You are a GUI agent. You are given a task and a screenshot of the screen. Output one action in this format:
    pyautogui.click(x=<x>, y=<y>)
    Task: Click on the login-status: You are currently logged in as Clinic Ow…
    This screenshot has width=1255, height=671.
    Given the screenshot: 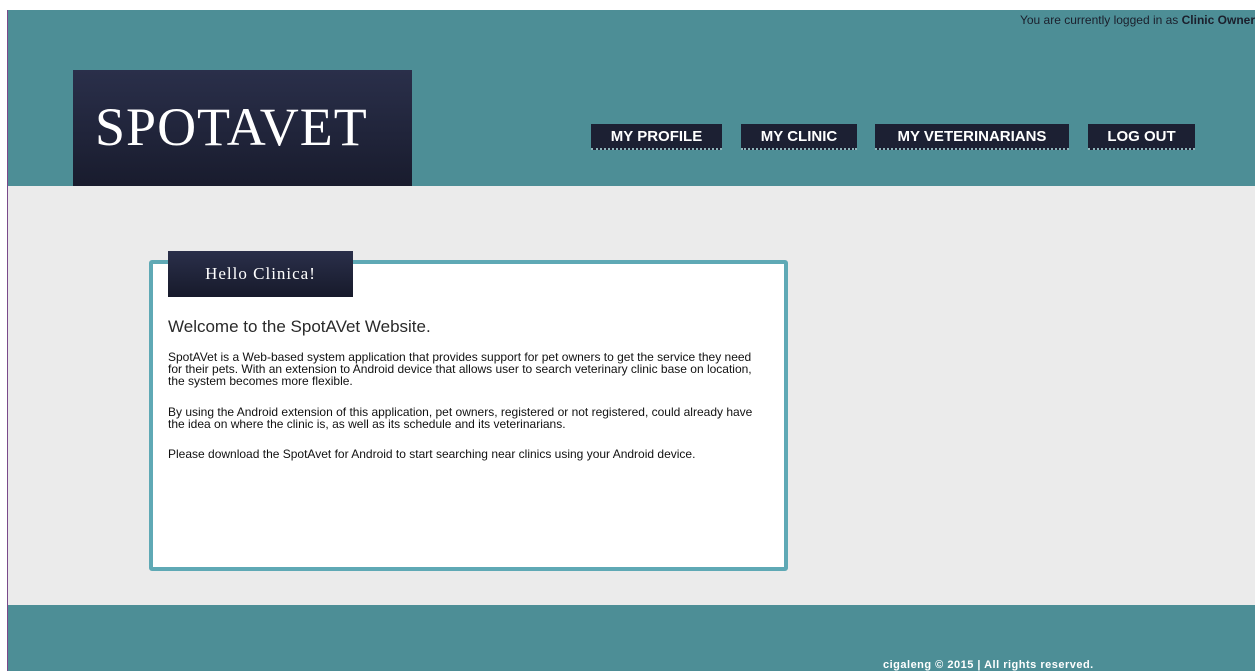 What is the action you would take?
    pyautogui.click(x=1137, y=20)
    